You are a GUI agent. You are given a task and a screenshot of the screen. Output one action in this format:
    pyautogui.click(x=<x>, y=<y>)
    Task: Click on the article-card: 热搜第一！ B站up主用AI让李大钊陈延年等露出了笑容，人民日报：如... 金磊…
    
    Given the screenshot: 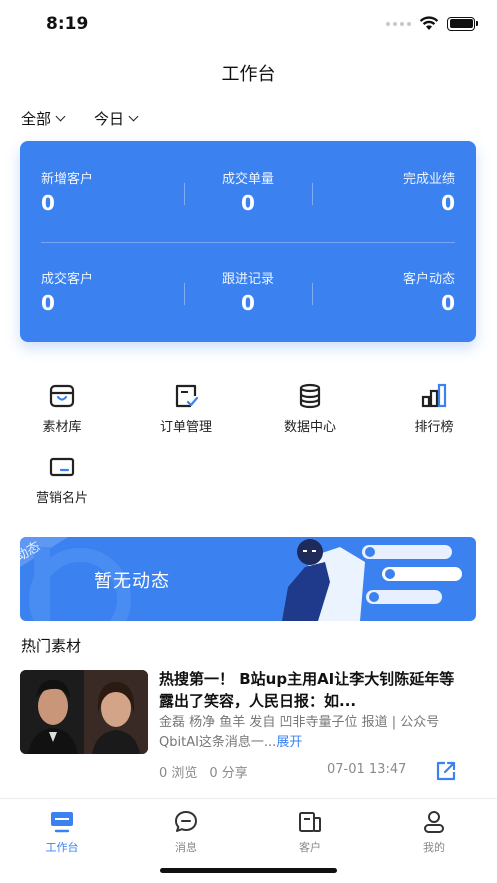 What is the action you would take?
    pyautogui.click(x=248, y=725)
    